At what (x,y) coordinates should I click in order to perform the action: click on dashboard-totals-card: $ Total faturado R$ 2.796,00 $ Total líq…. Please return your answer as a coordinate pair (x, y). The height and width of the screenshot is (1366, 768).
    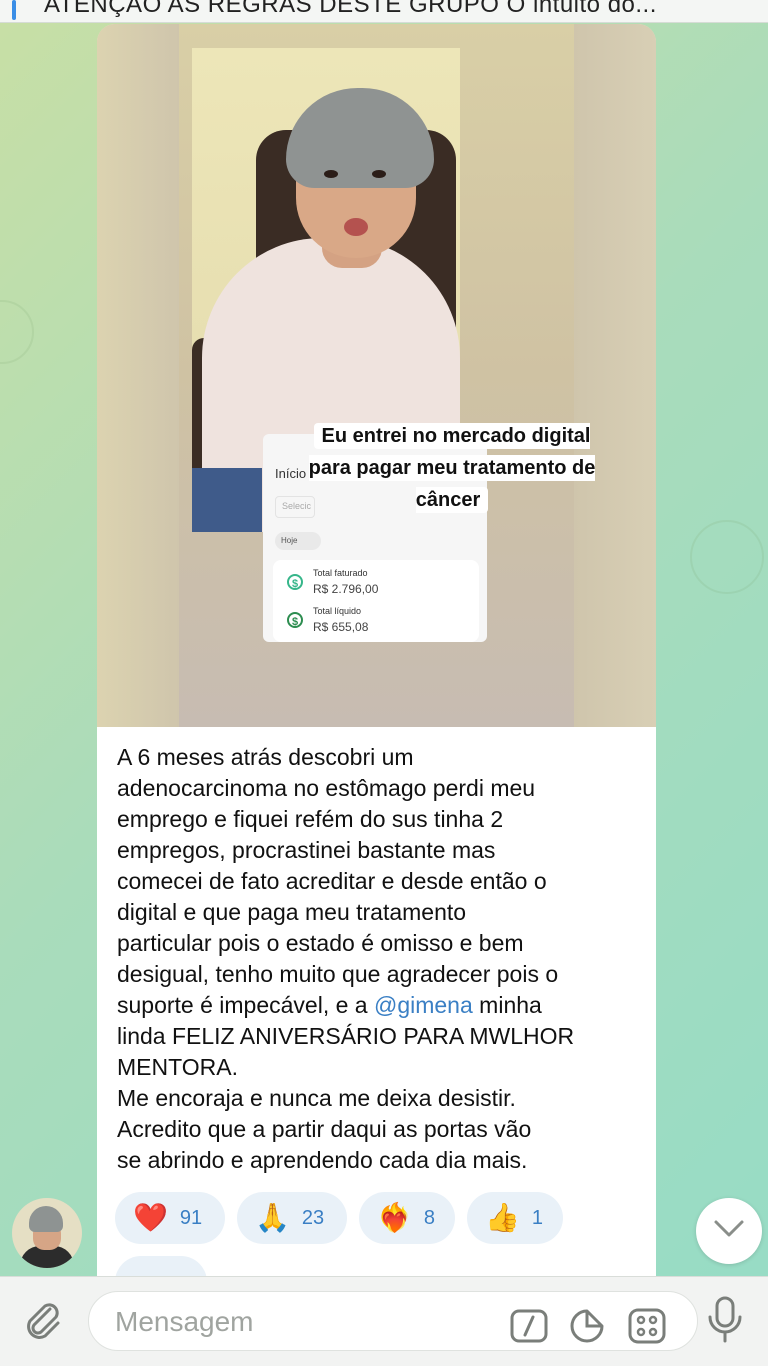
    Looking at the image, I should click on (376, 601).